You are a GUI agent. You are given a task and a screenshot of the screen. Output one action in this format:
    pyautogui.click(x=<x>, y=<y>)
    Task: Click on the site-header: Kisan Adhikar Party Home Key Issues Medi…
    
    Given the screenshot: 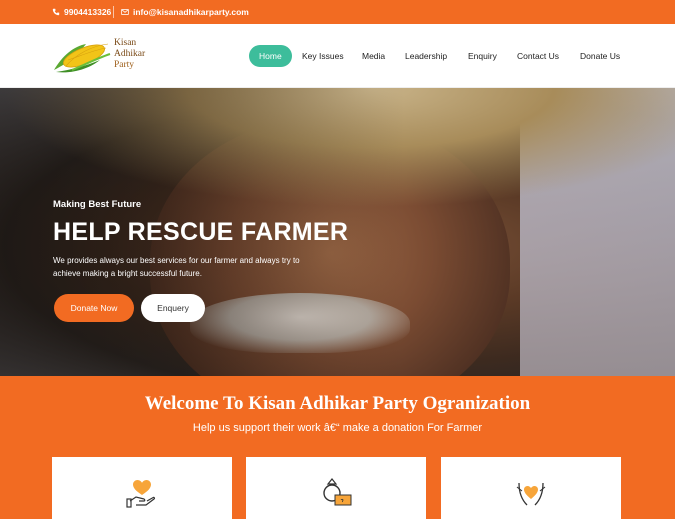 What is the action you would take?
    pyautogui.click(x=337, y=56)
    